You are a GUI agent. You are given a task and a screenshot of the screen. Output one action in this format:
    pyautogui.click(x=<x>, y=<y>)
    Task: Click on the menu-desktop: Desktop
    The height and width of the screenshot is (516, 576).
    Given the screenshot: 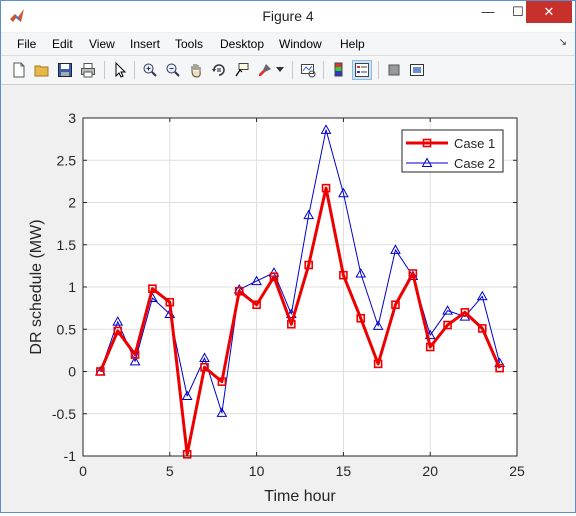 What is the action you would take?
    pyautogui.click(x=242, y=44)
    